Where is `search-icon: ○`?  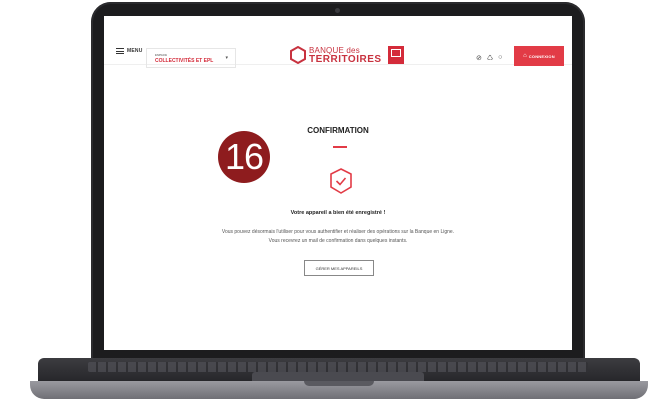 search-icon: ○ is located at coordinates (500, 58).